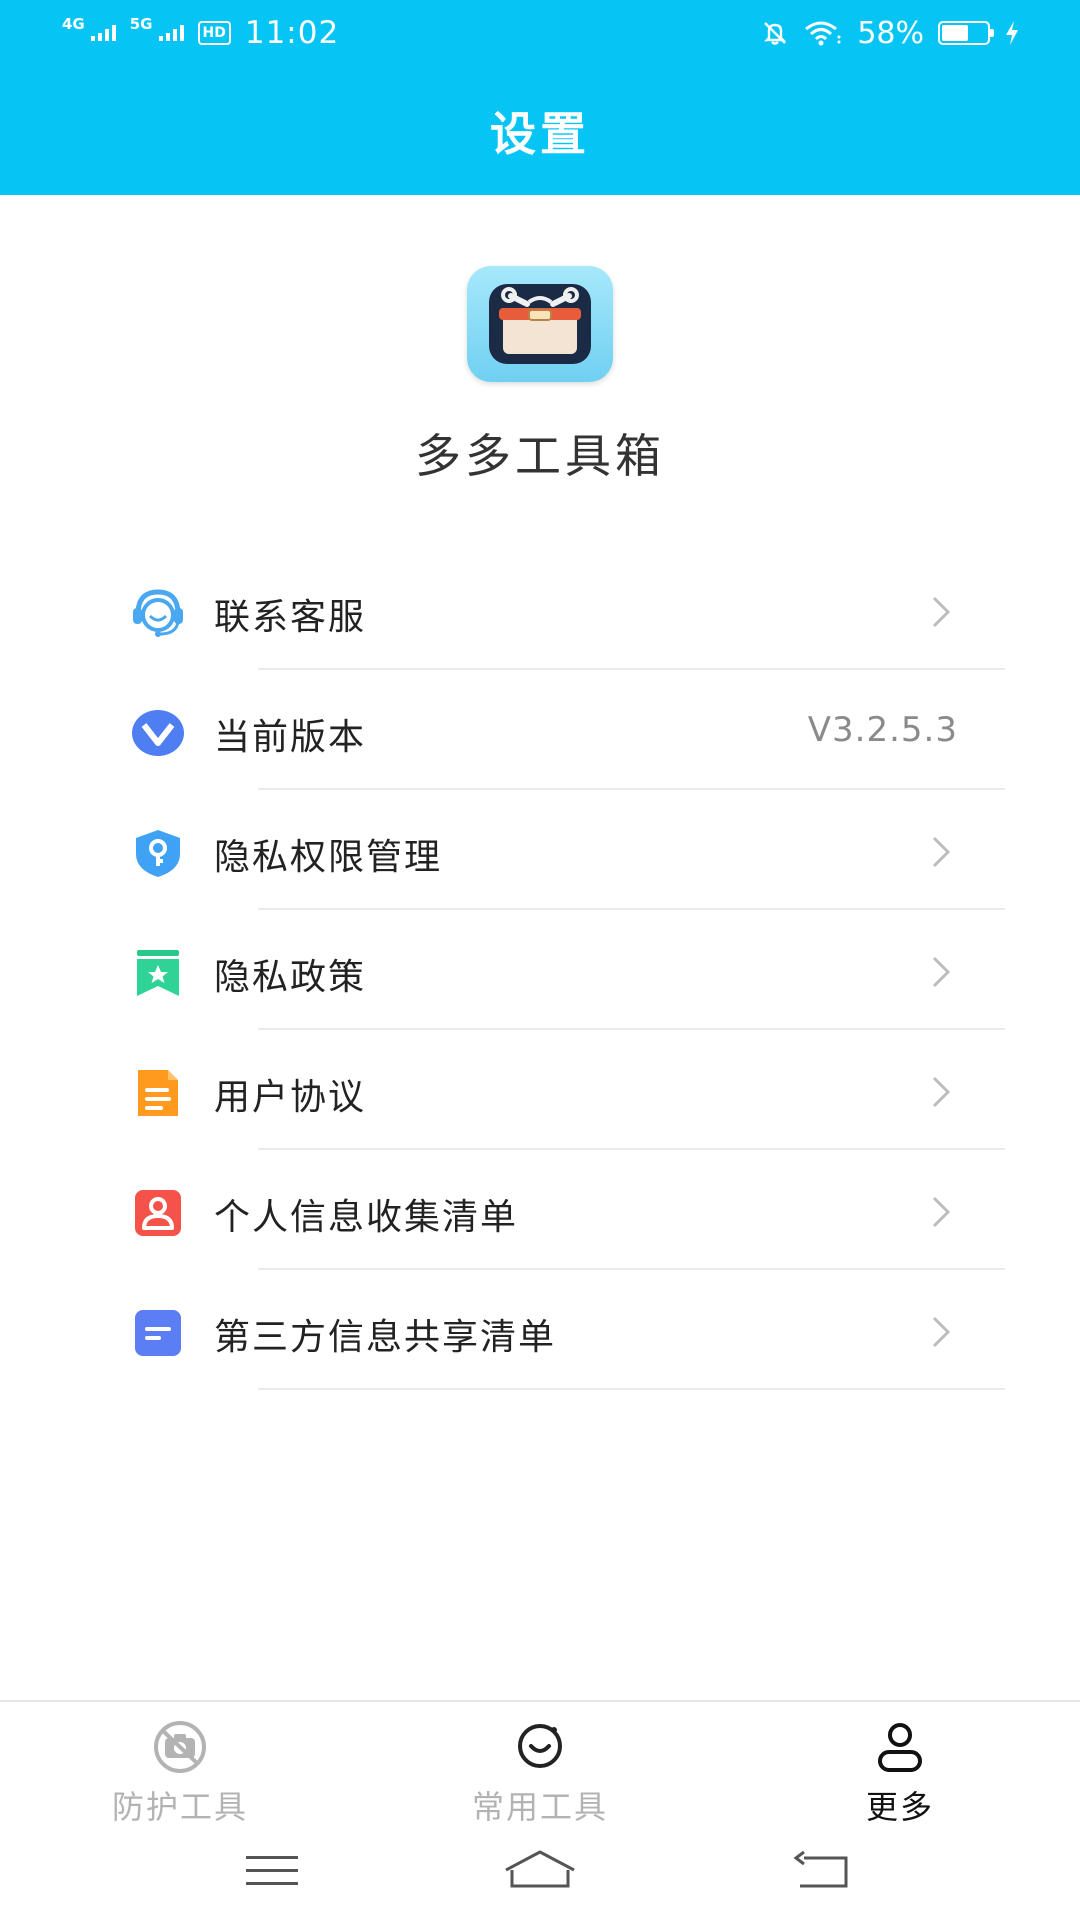 The width and height of the screenshot is (1080, 1920). What do you see at coordinates (290, 977) in the screenshot?
I see `menu-item-label: 隐私政策` at bounding box center [290, 977].